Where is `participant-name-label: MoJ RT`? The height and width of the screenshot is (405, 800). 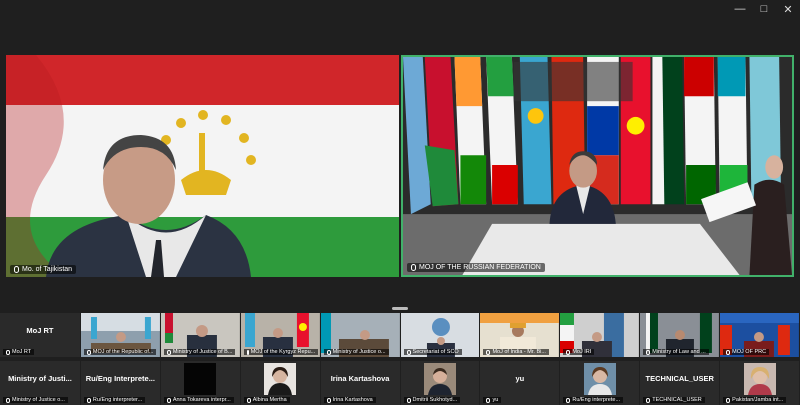
participant-name-label: MoJ RT is located at coordinates (19, 352).